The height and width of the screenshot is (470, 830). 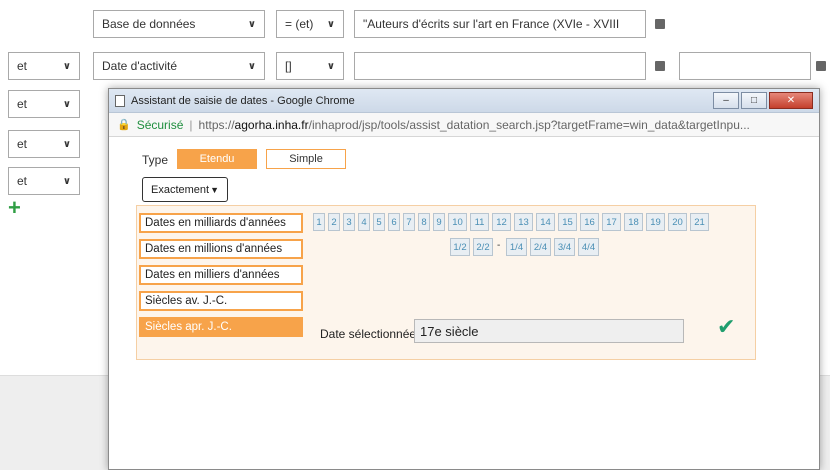 I want to click on window-controls: – □ ✕, so click(x=763, y=100).